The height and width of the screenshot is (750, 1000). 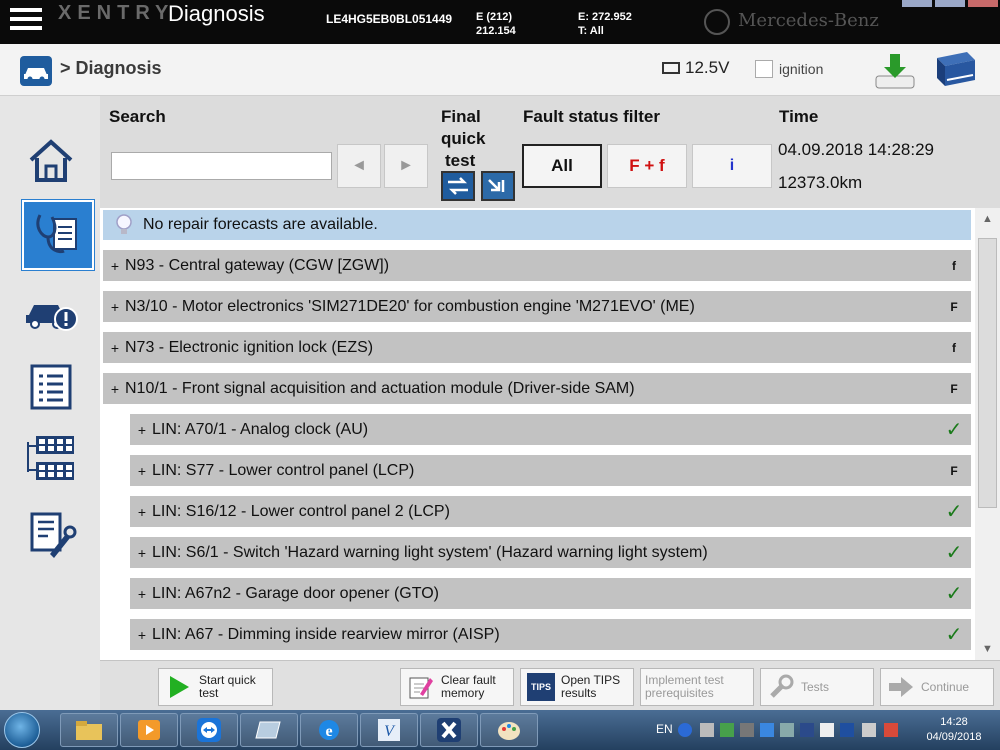 What do you see at coordinates (577, 687) in the screenshot?
I see `open-tips-results-button: TIPS Open TIPS results` at bounding box center [577, 687].